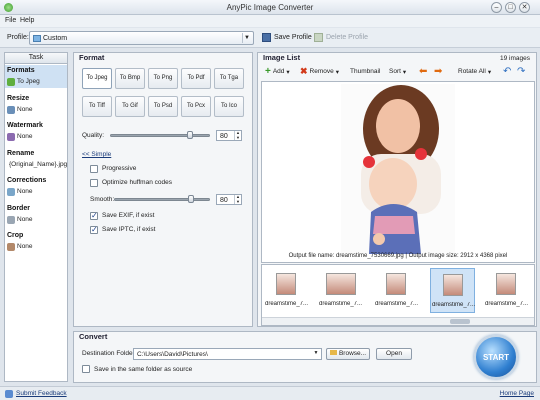  Describe the element at coordinates (196, 78) in the screenshot. I see `to-pdf-button: To Pdf` at that location.